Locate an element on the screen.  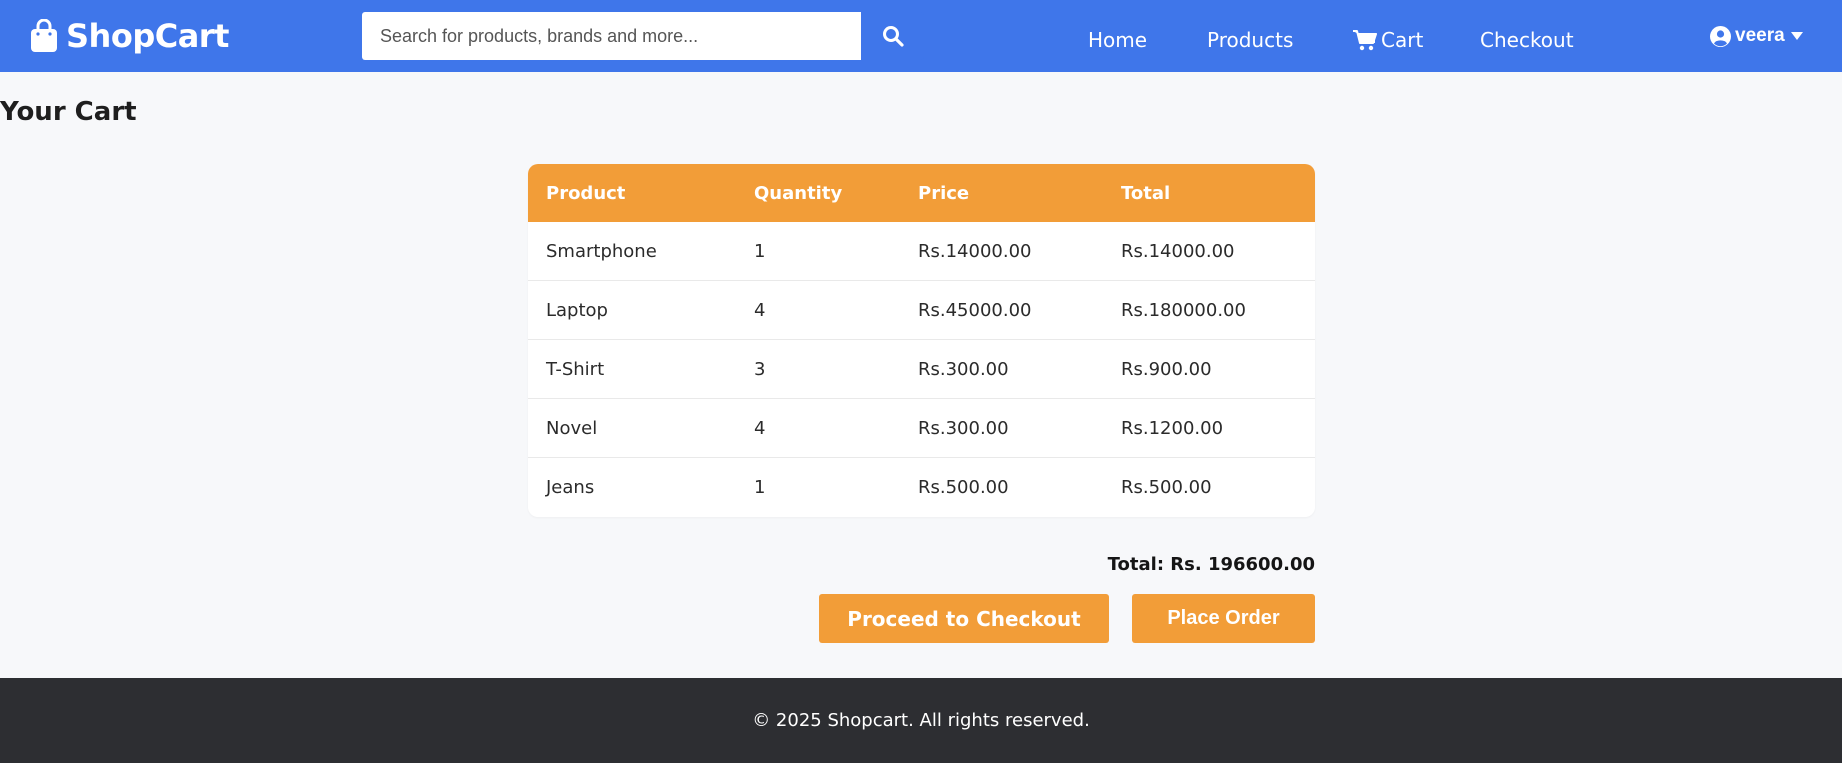
cart-total: Total: Rs. 196600.00 is located at coordinates (1211, 564).